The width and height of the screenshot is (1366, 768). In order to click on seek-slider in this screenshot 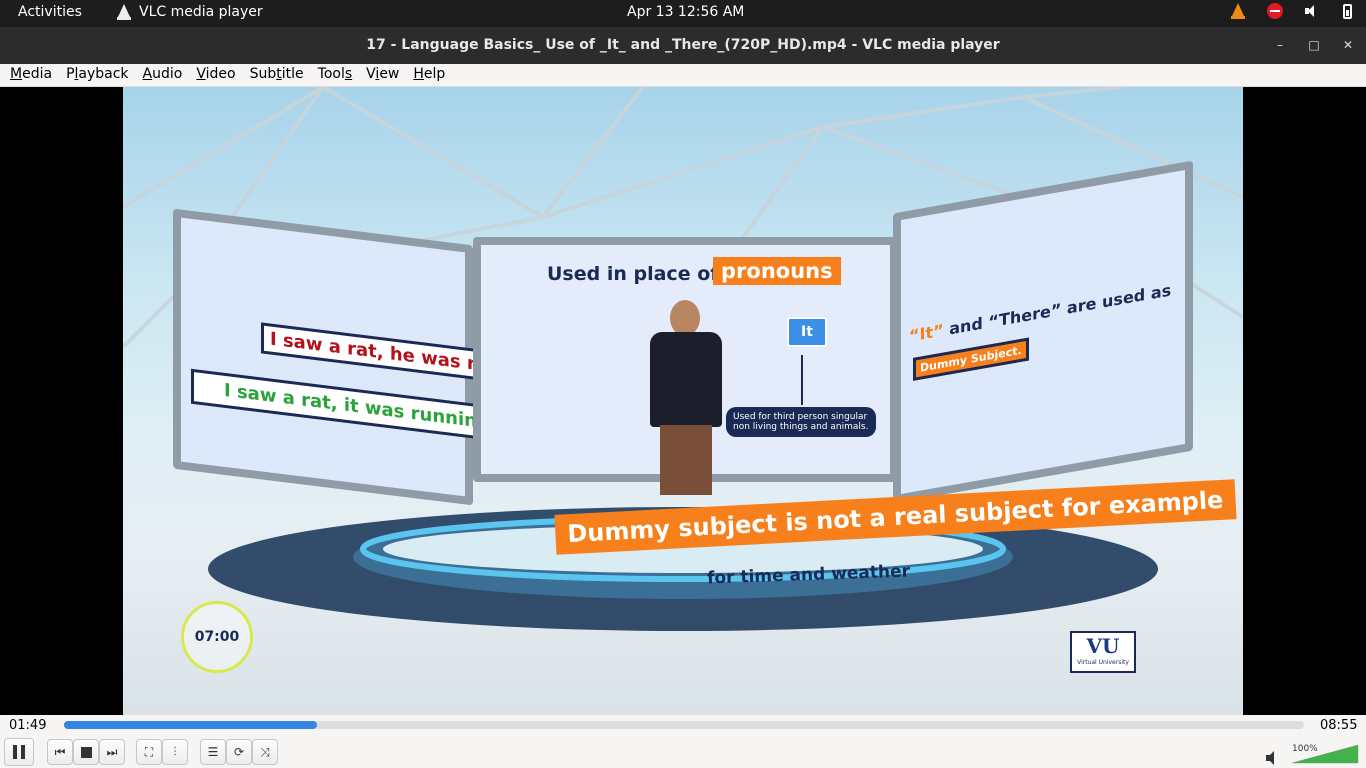, I will do `click(684, 725)`.